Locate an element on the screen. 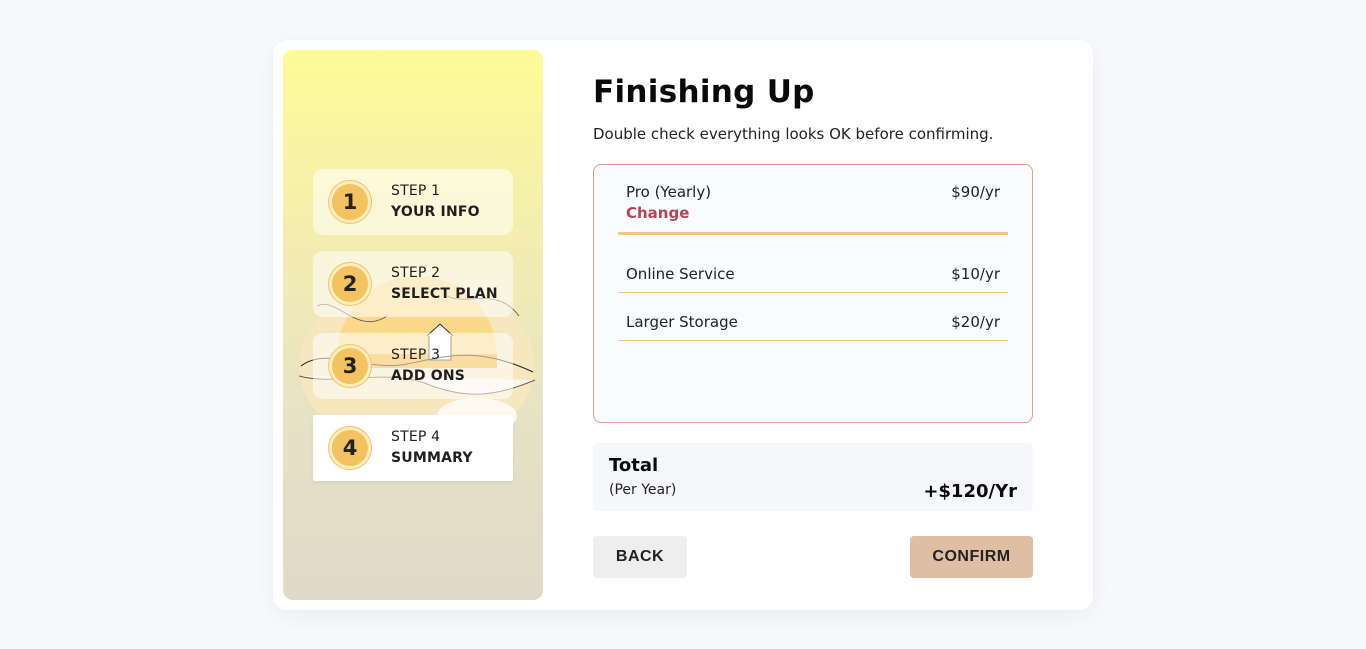  plan-price: $90/yr is located at coordinates (975, 192).